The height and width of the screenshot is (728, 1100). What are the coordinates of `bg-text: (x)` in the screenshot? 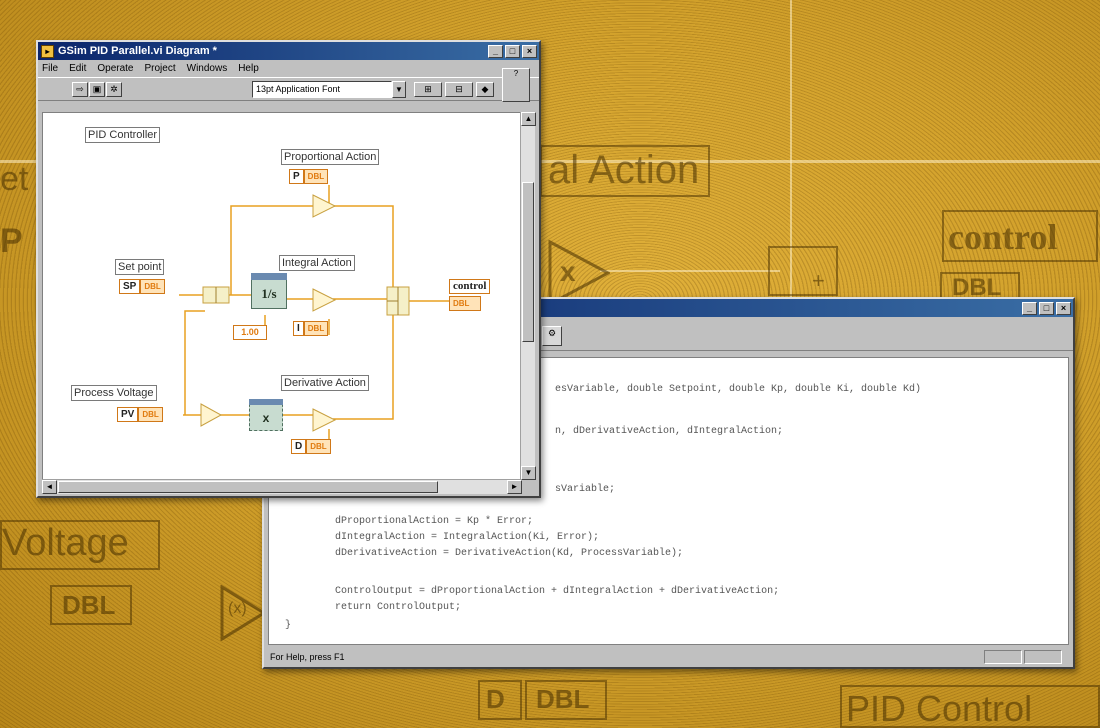 It's located at (237, 608).